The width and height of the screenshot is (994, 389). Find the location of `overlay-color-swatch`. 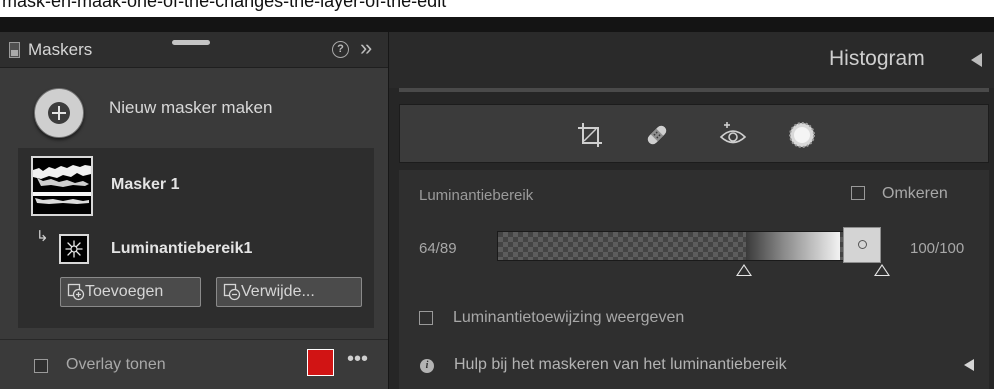

overlay-color-swatch is located at coordinates (320, 362).